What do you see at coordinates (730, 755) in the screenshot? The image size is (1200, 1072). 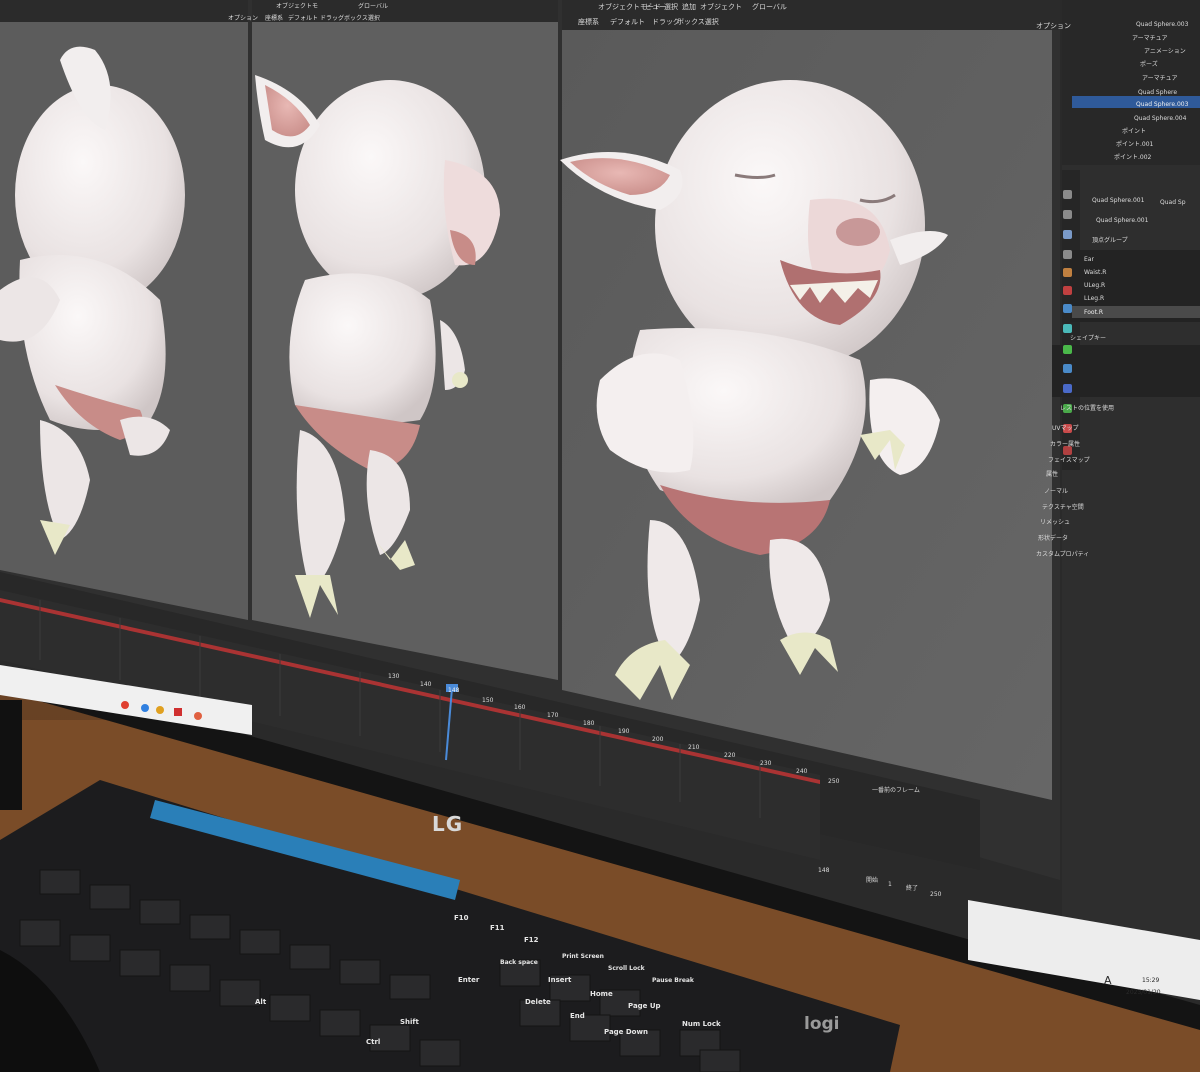 I see `timeline-tick-220: 220` at bounding box center [730, 755].